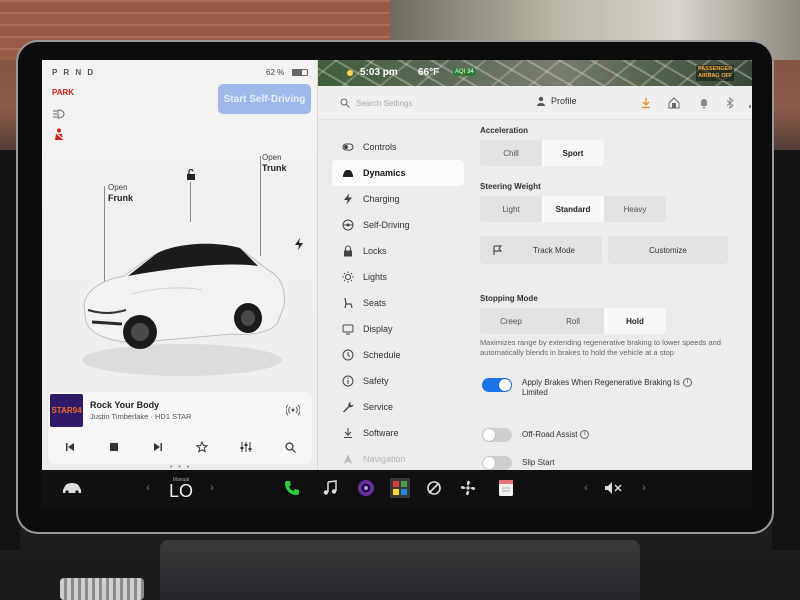 The height and width of the screenshot is (600, 800). Describe the element at coordinates (541, 101) in the screenshot. I see `person-icon` at that location.